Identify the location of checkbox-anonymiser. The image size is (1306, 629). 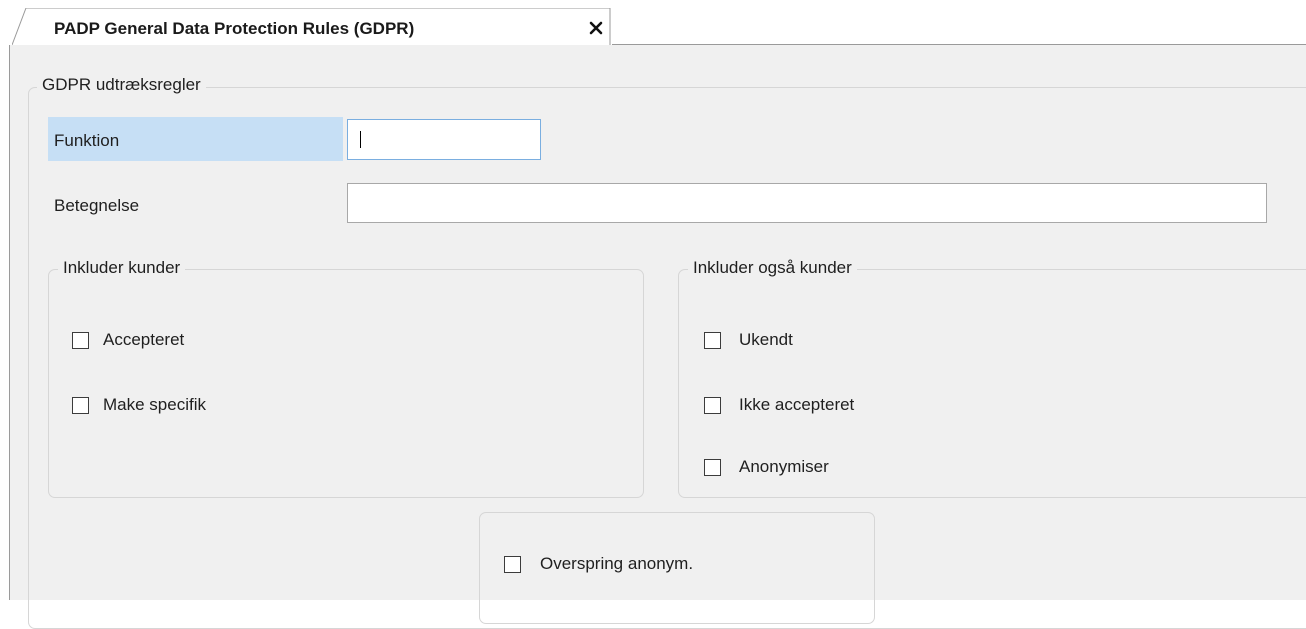
(712, 467).